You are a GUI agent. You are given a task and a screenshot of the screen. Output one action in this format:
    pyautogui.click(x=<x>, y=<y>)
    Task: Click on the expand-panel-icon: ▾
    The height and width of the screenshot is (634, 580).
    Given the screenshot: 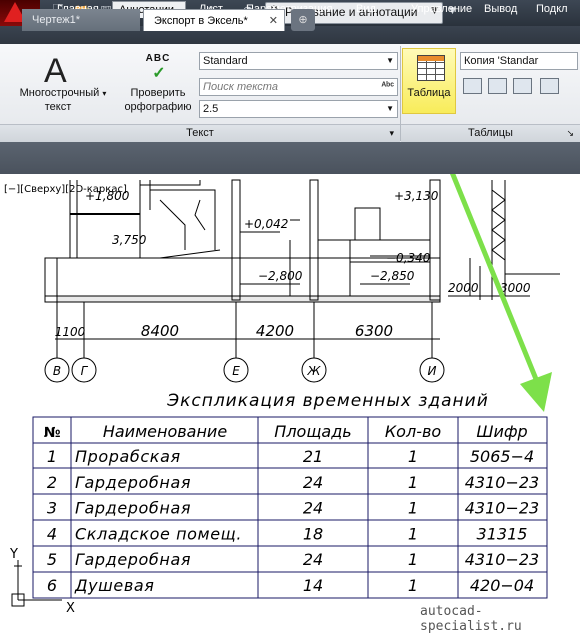 What is the action you would take?
    pyautogui.click(x=391, y=133)
    